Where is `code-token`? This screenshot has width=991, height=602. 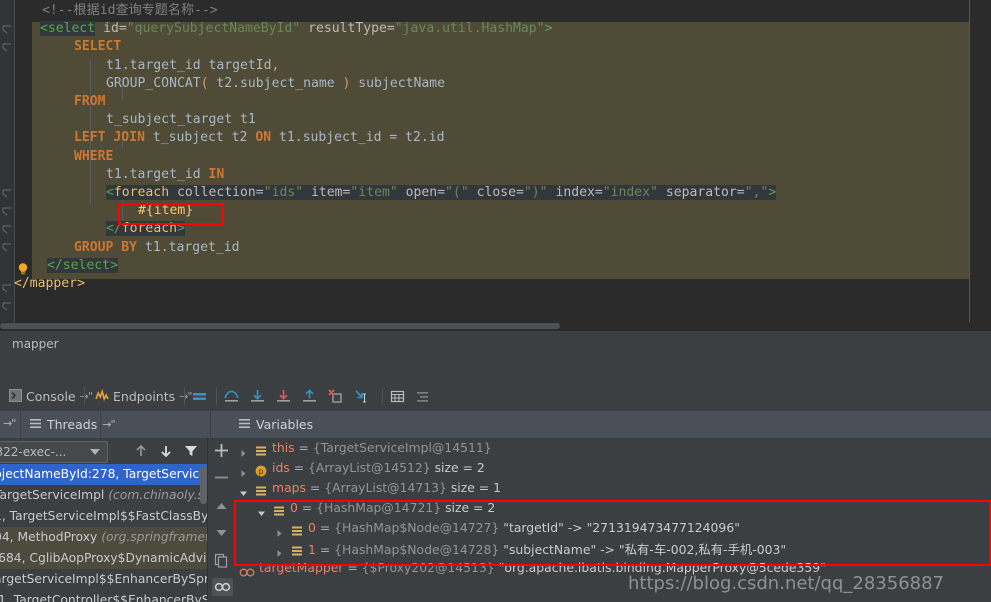
code-token is located at coordinates (401, 192).